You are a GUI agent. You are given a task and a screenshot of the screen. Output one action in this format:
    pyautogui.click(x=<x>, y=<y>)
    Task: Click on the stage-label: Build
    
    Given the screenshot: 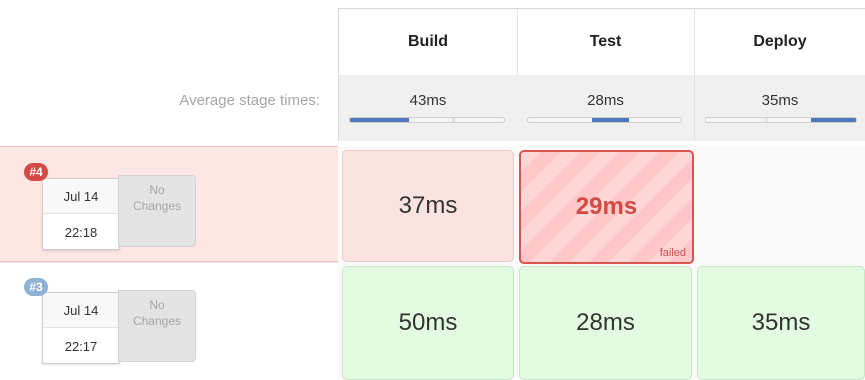 What is the action you would take?
    pyautogui.click(x=428, y=41)
    